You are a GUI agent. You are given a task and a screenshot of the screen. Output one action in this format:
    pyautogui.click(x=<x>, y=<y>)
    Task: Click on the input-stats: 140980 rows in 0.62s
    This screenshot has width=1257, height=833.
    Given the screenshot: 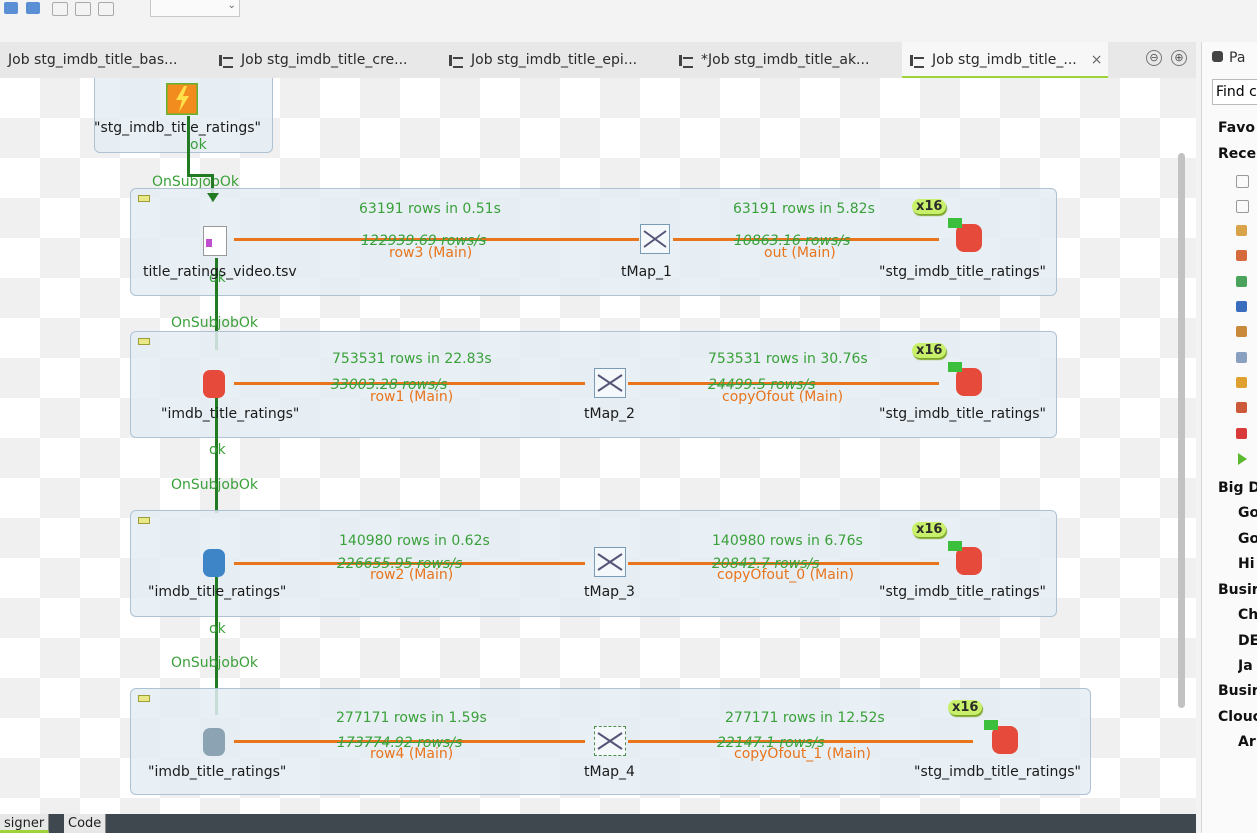 What is the action you would take?
    pyautogui.click(x=414, y=541)
    